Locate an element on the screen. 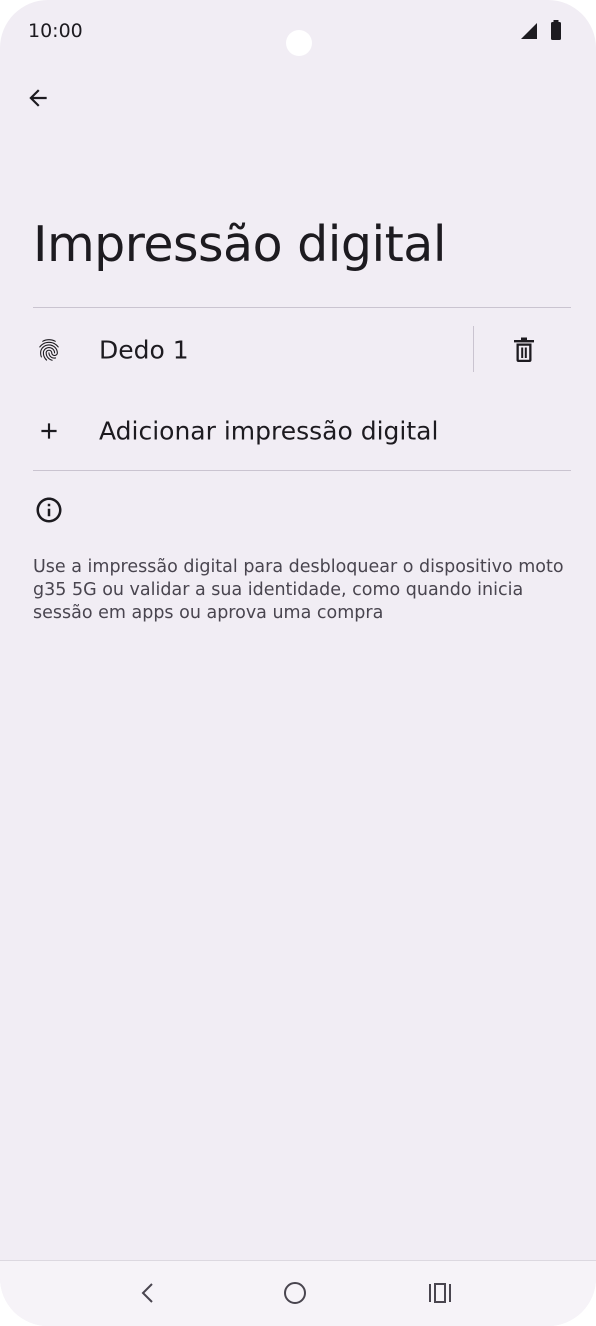  signal-icon is located at coordinates (529, 31).